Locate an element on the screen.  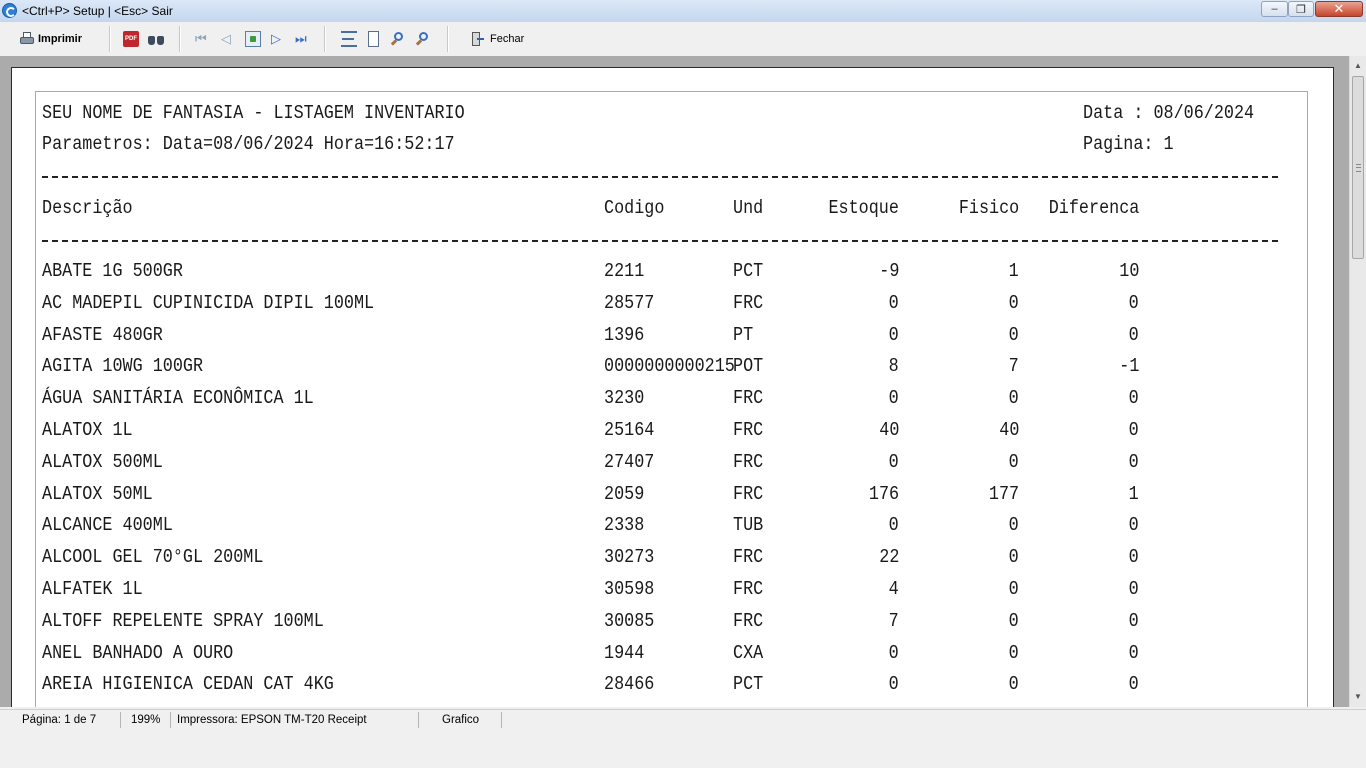
window-bottom-area is located at coordinates (683, 748).